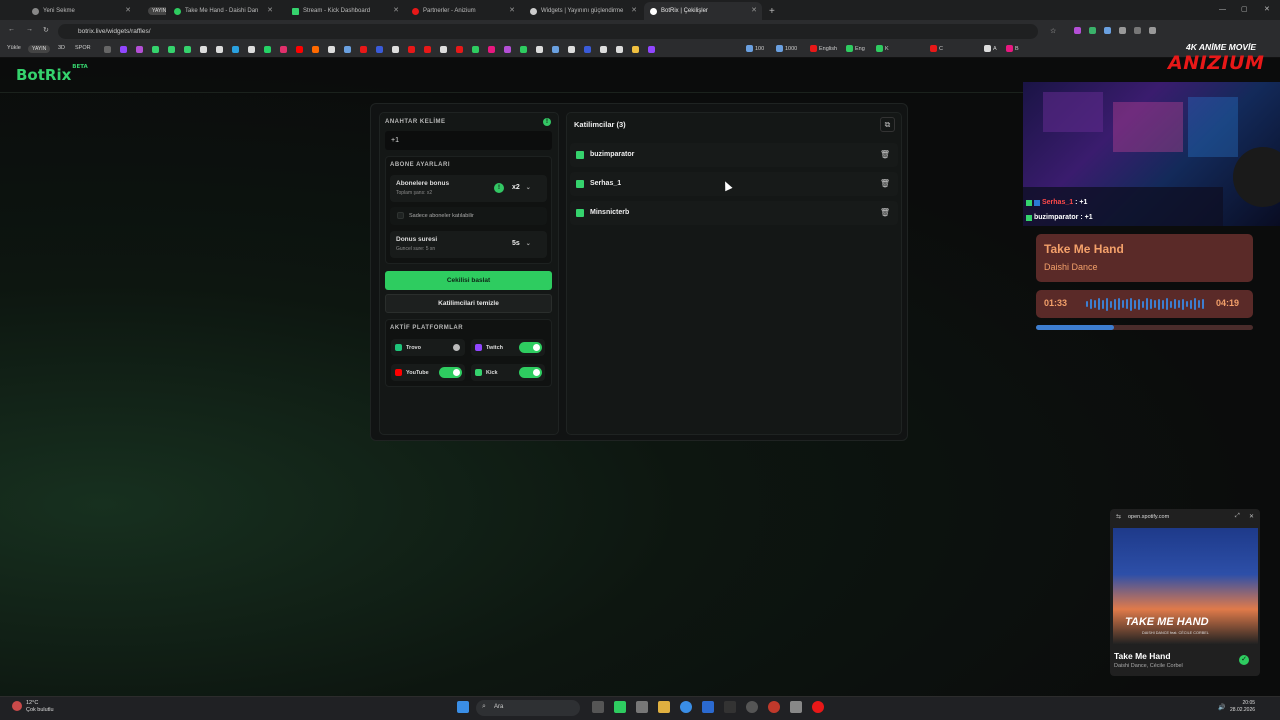 The width and height of the screenshot is (1280, 720). What do you see at coordinates (523, 49) in the screenshot?
I see `spotify-icon` at bounding box center [523, 49].